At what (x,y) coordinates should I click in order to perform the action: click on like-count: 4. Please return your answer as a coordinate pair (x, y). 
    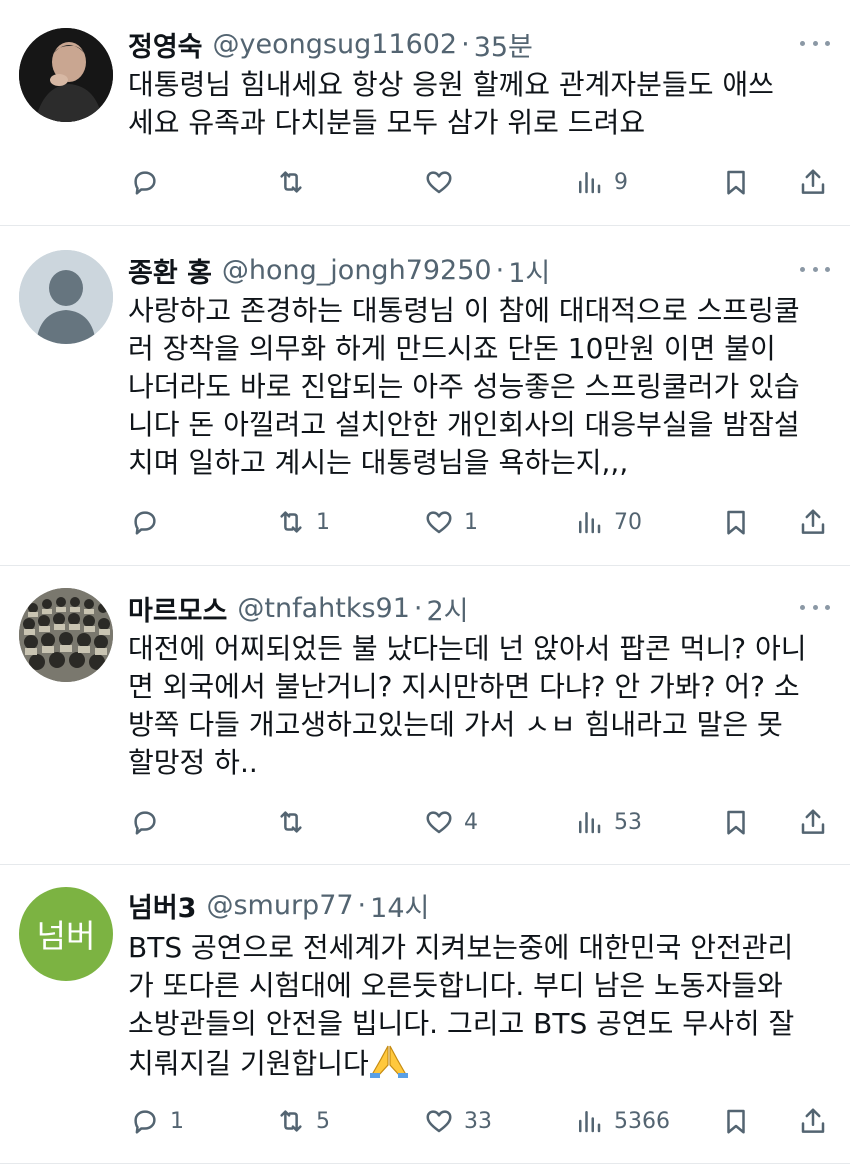
    Looking at the image, I should click on (471, 822).